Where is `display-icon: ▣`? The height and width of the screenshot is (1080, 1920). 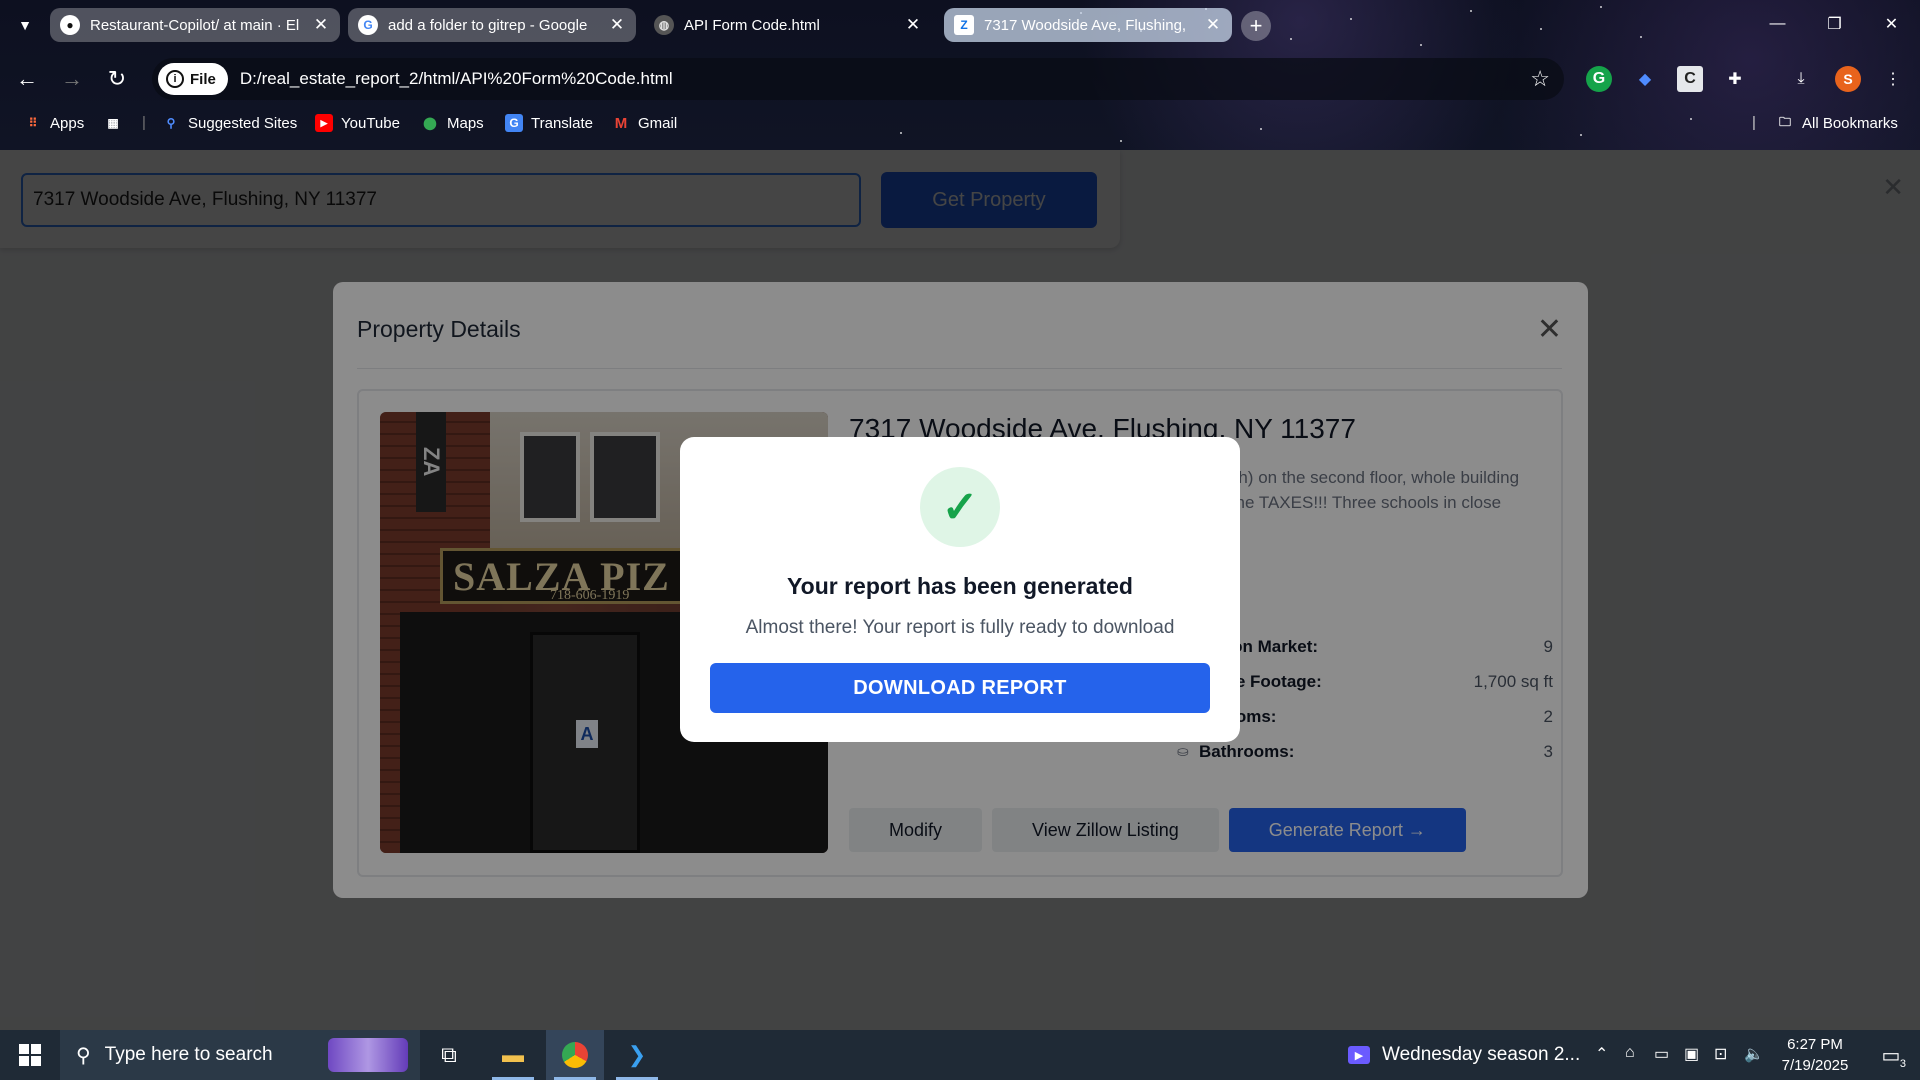
display-icon: ▣ is located at coordinates (1691, 1054).